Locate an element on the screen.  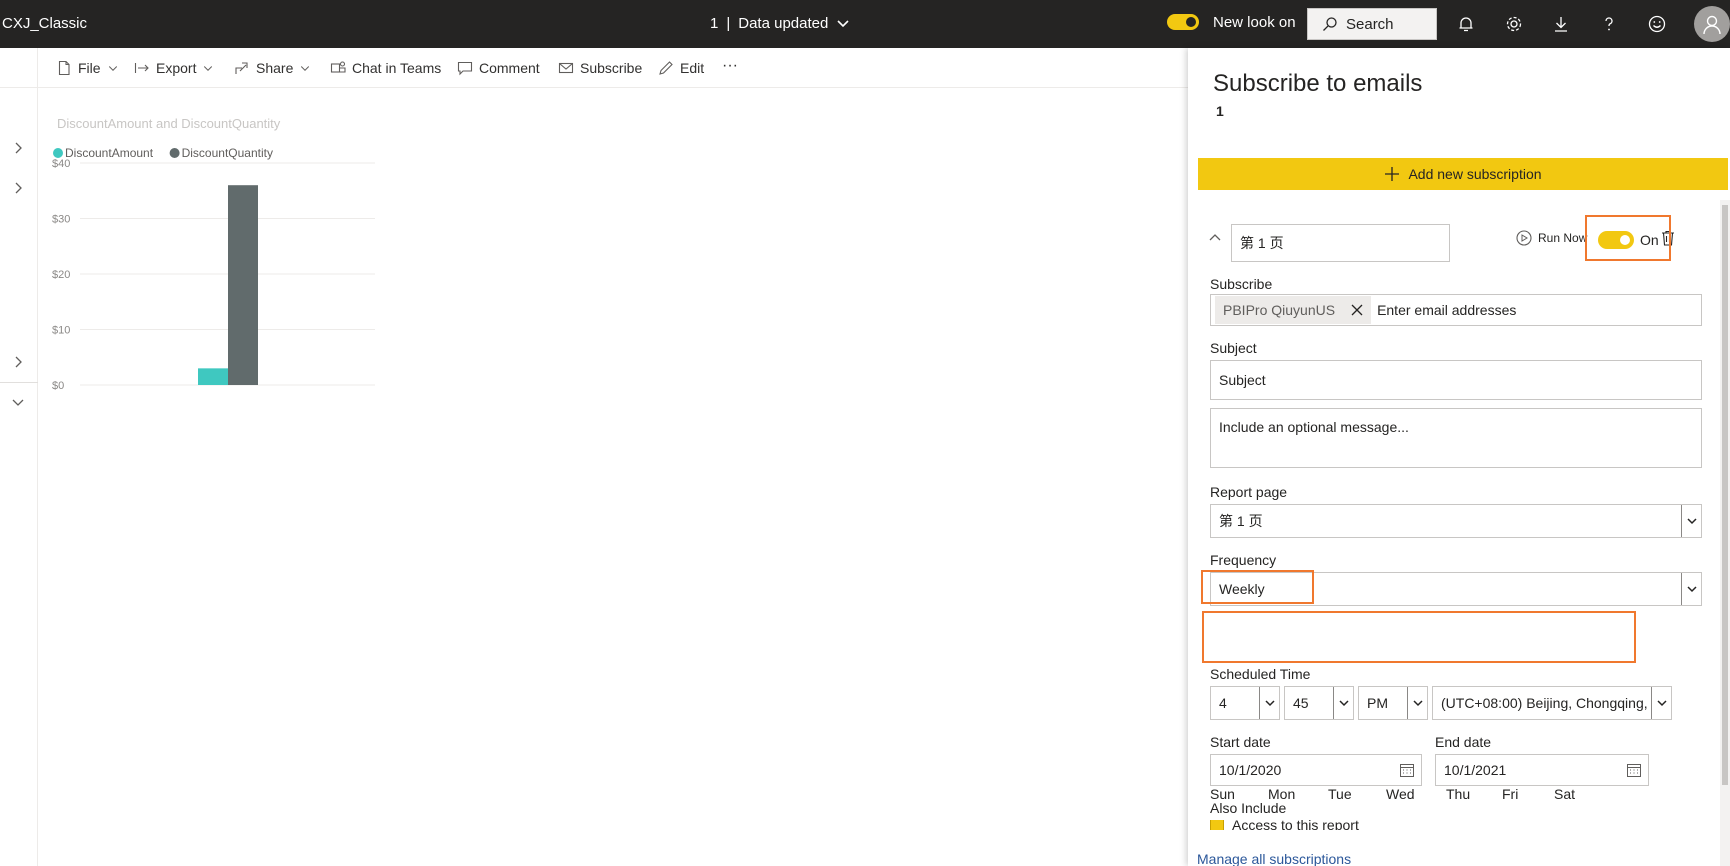
subscribe-button: Subscribe is located at coordinates (600, 68).